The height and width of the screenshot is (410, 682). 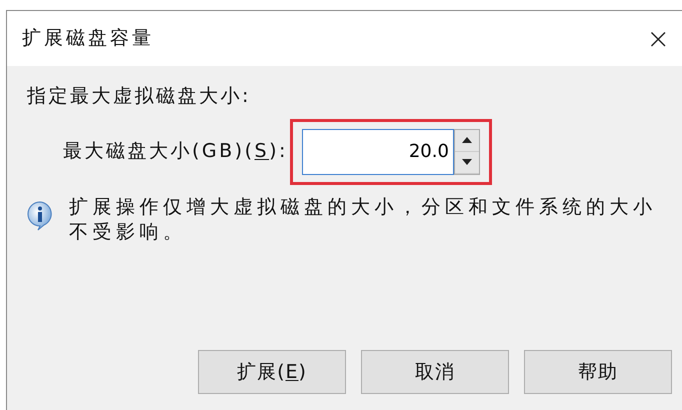 I want to click on section-heading: 指定最大虚拟磁盘大小:, so click(x=139, y=96).